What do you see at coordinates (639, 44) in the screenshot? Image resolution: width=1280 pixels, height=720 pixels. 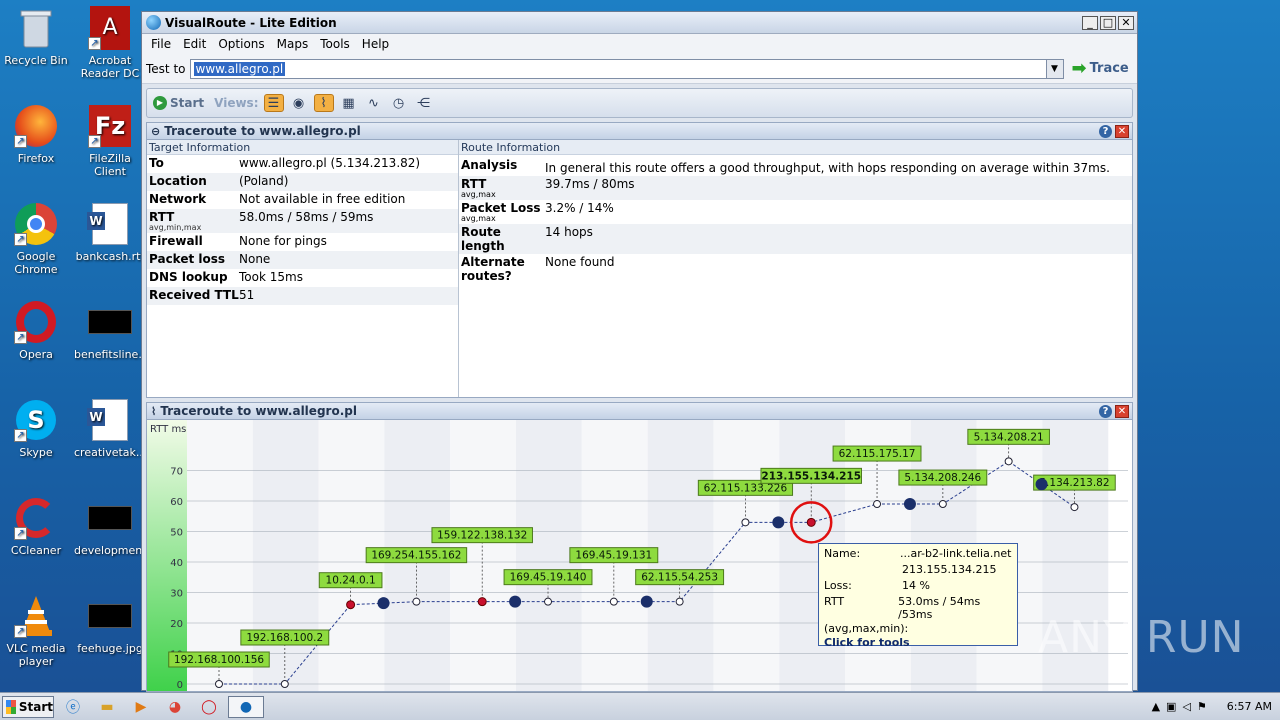 I see `menu-bar: File Edit Options Maps Tools Help` at bounding box center [639, 44].